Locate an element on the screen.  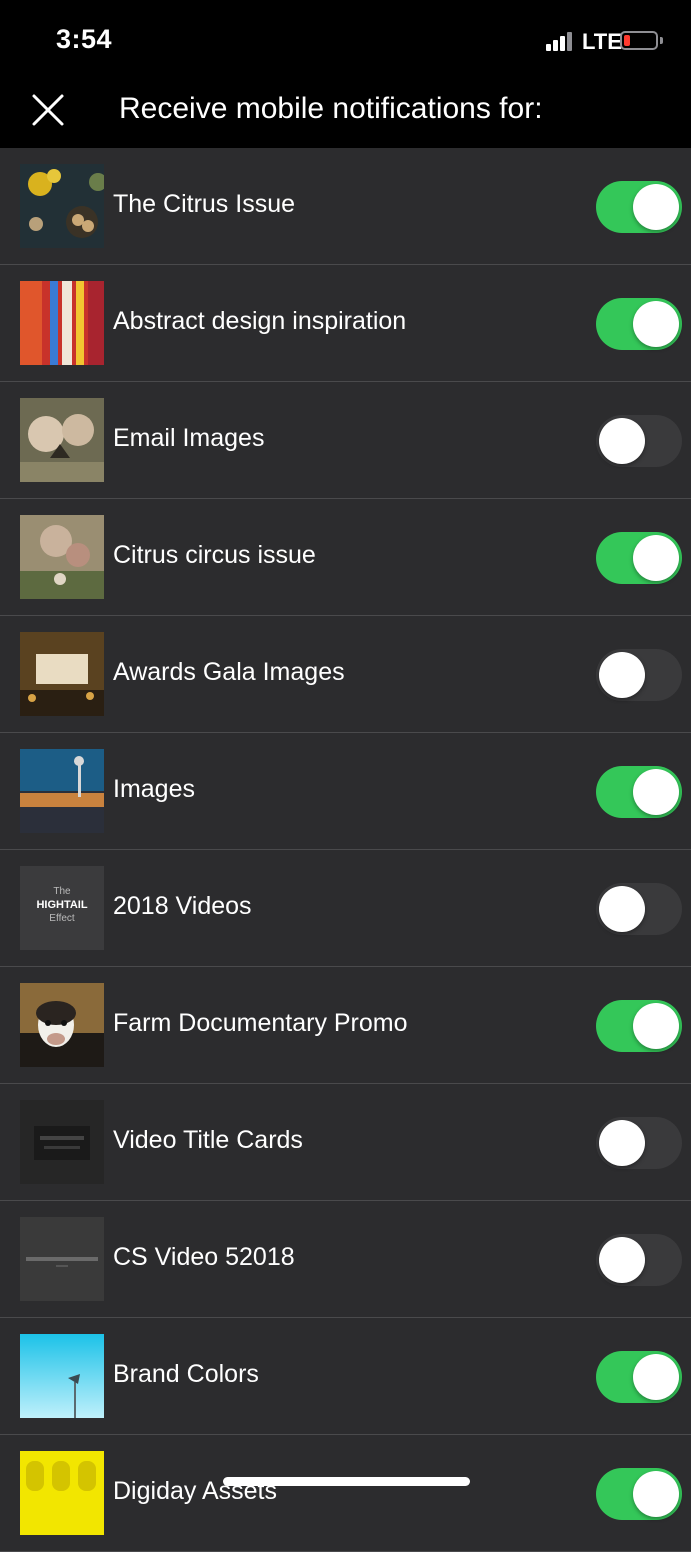
item-label: 2018 Videos is located at coordinates (182, 906).